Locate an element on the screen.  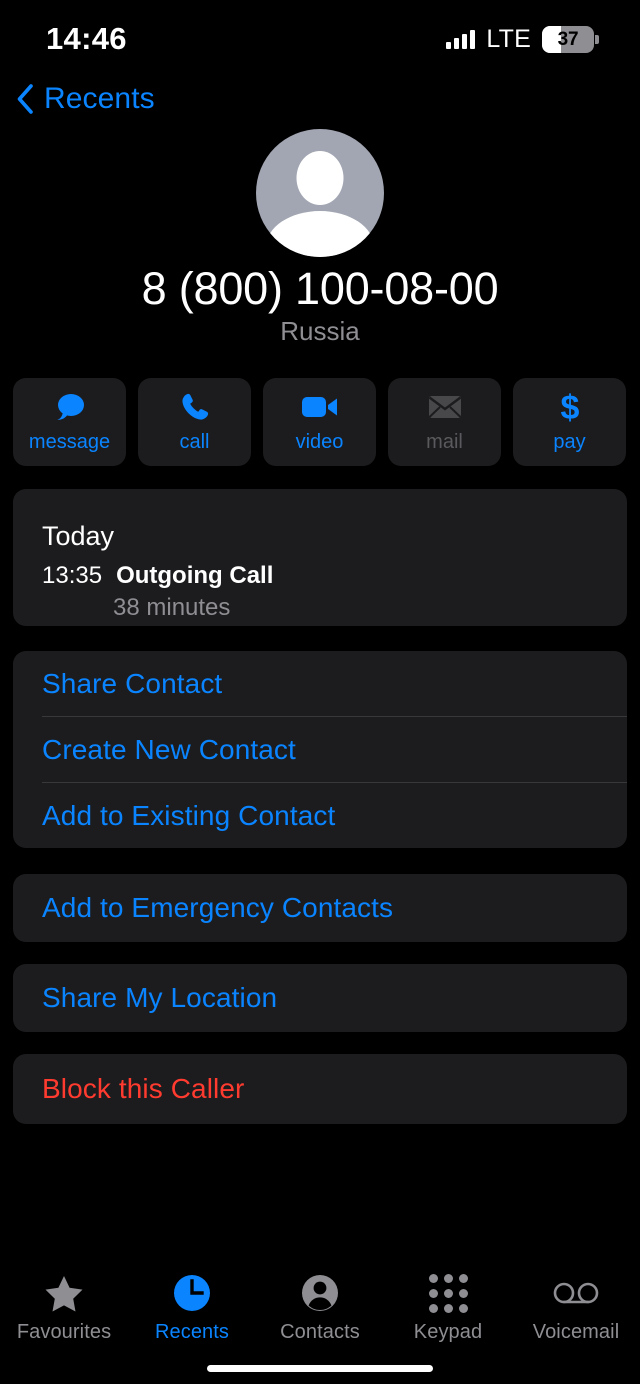
message-button: message is located at coordinates (69, 422).